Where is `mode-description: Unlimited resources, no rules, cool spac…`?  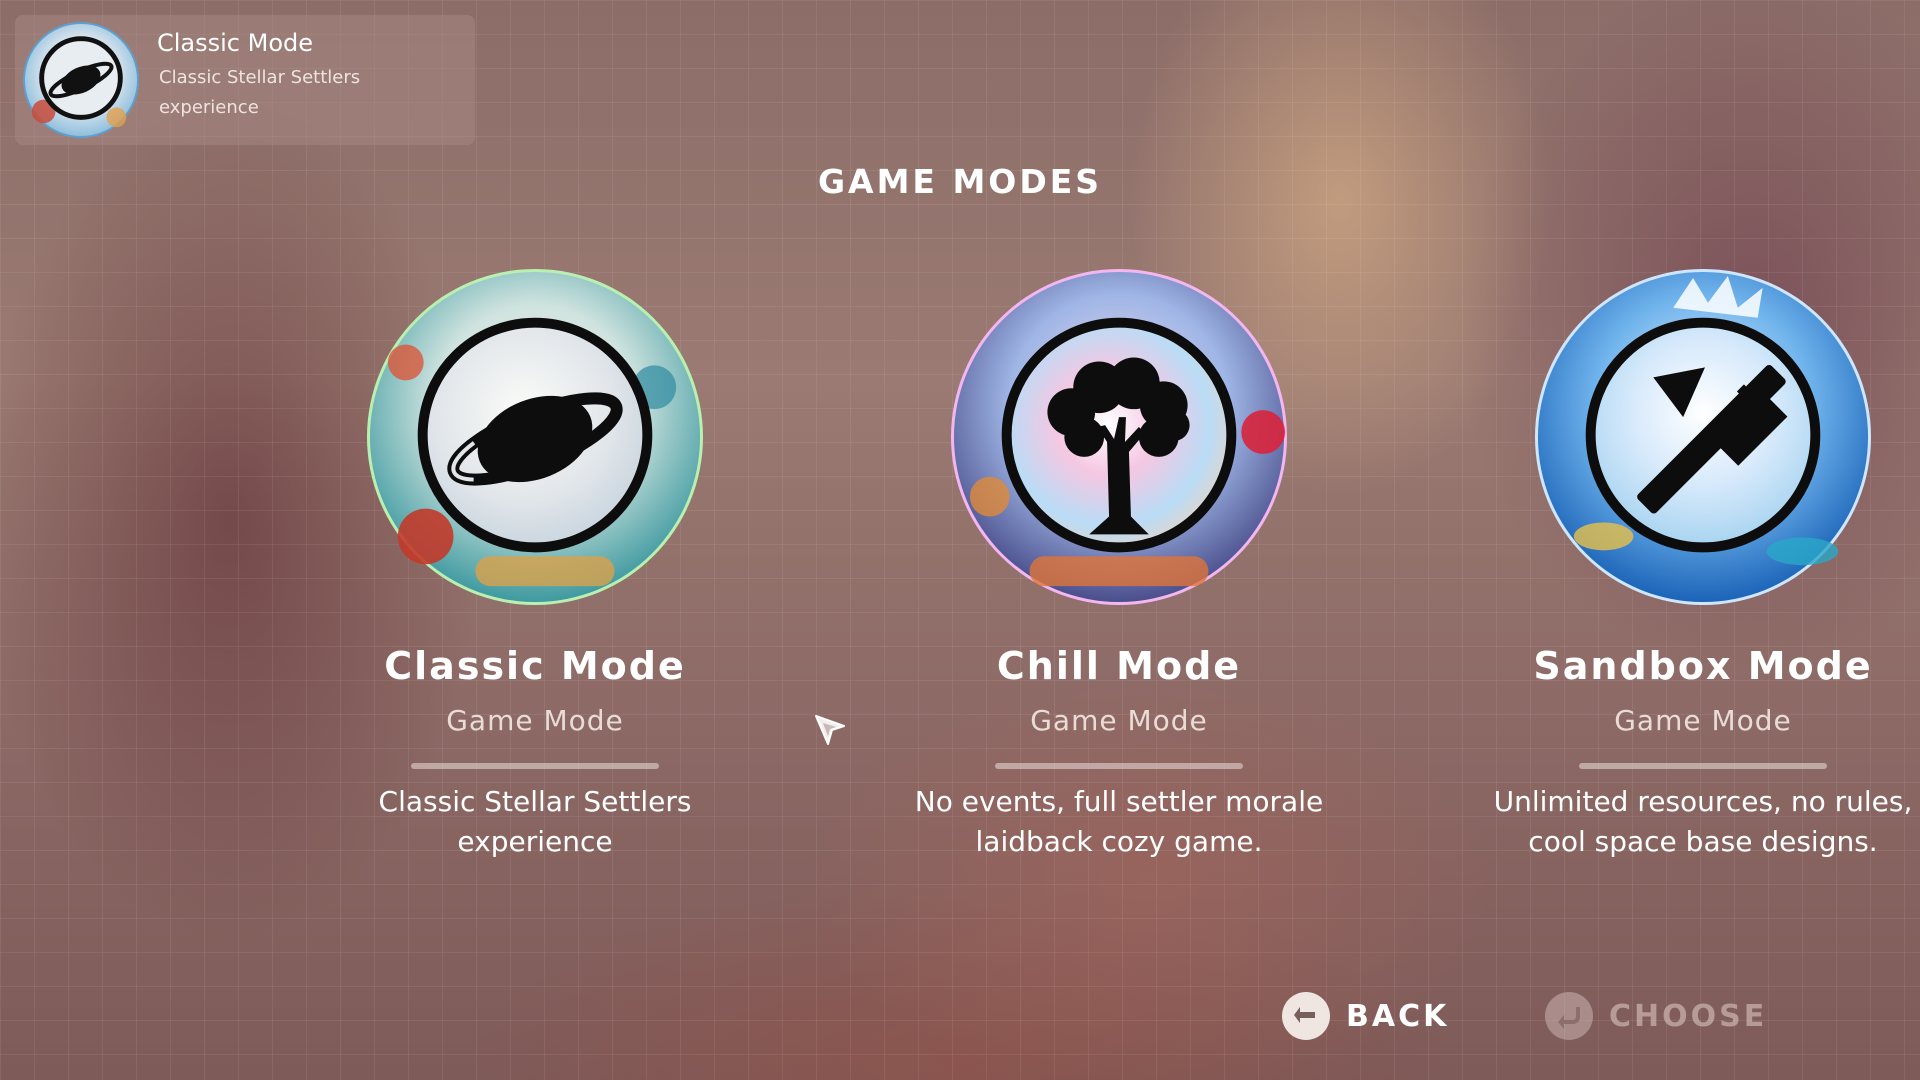 mode-description: Unlimited resources, no rules, cool spac… is located at coordinates (1703, 821).